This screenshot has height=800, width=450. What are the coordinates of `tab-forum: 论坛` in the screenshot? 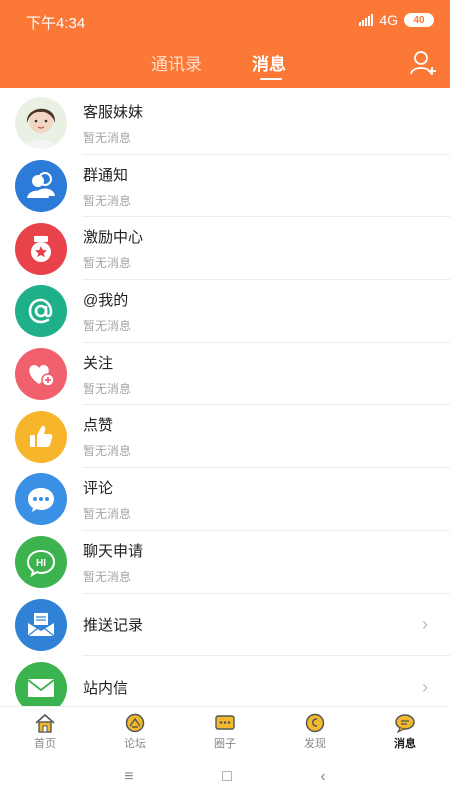 It's located at (135, 730).